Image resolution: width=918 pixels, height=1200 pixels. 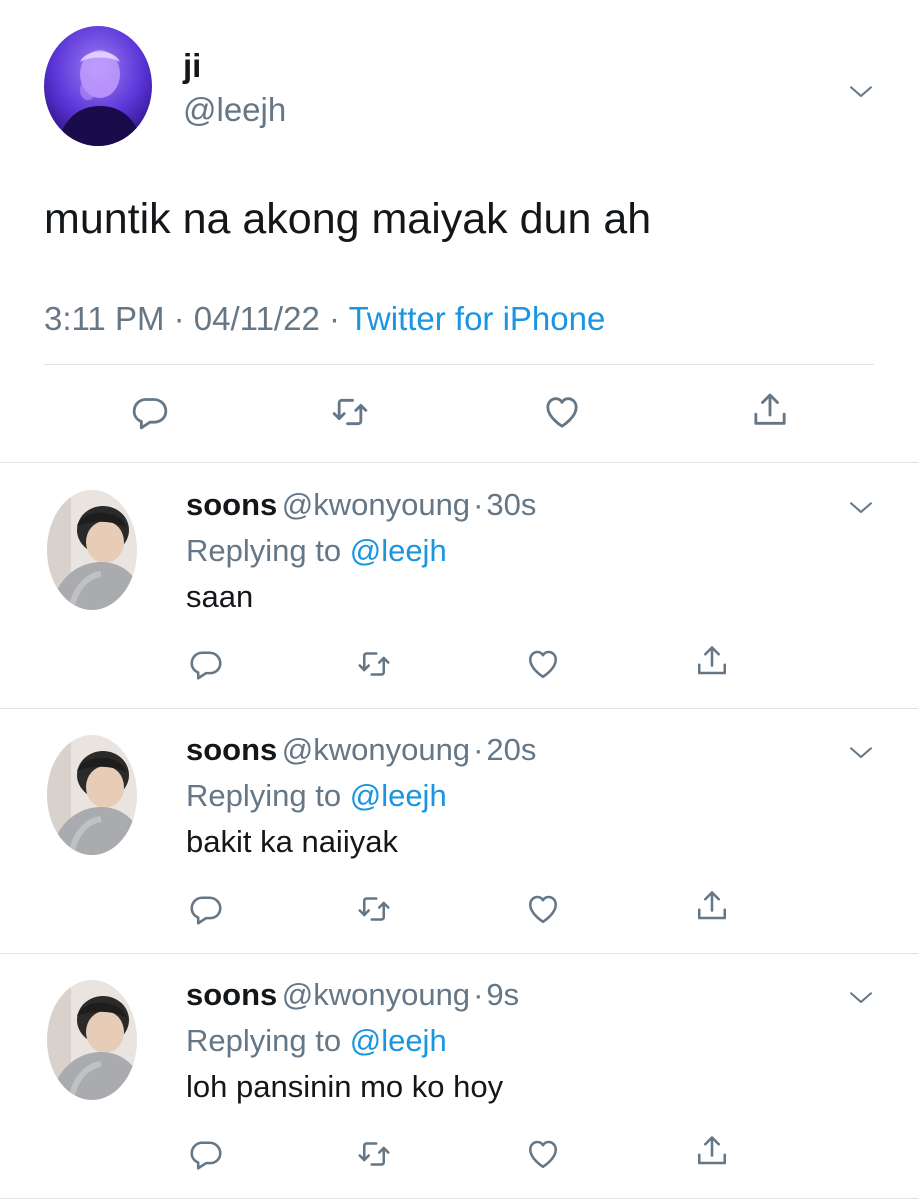 What do you see at coordinates (104, 318) in the screenshot?
I see `tweet-time: 3:11 PM` at bounding box center [104, 318].